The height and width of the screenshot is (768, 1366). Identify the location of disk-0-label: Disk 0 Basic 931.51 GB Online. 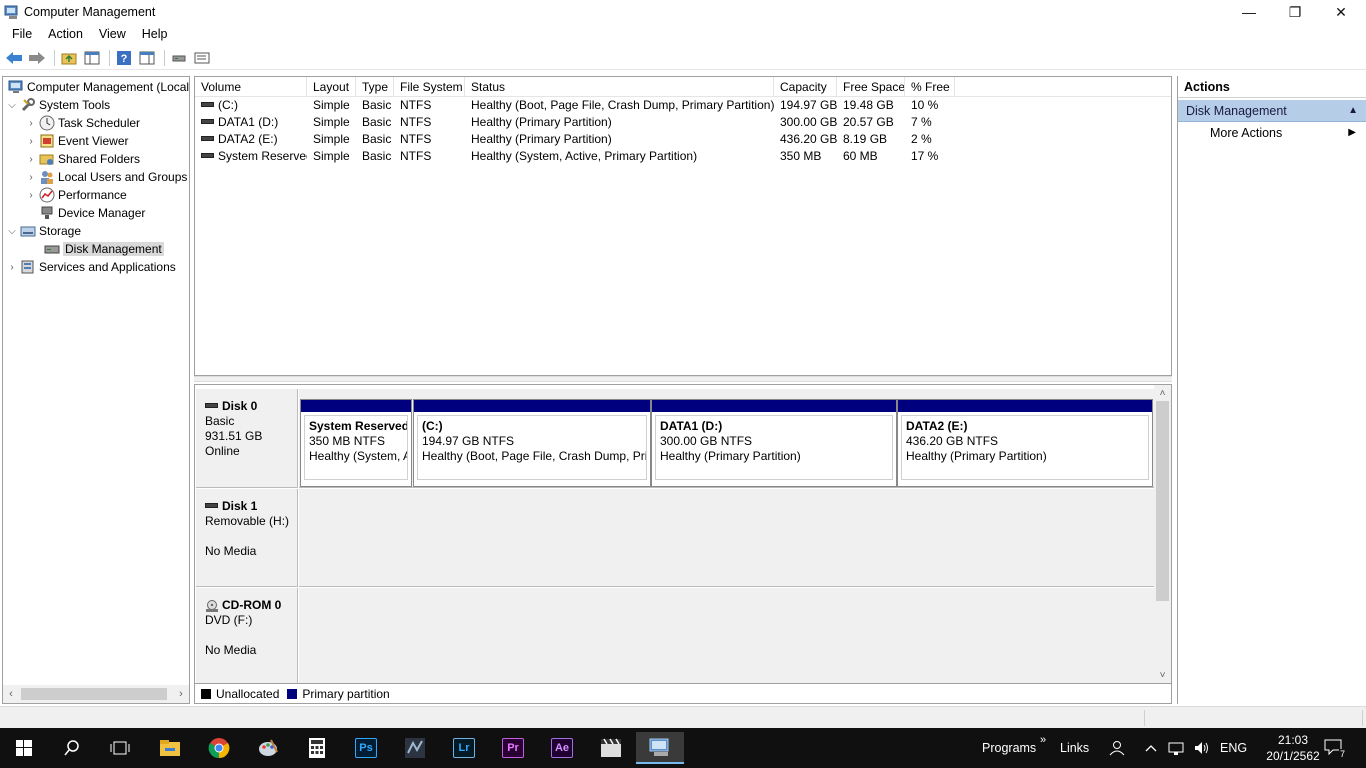
(247, 438).